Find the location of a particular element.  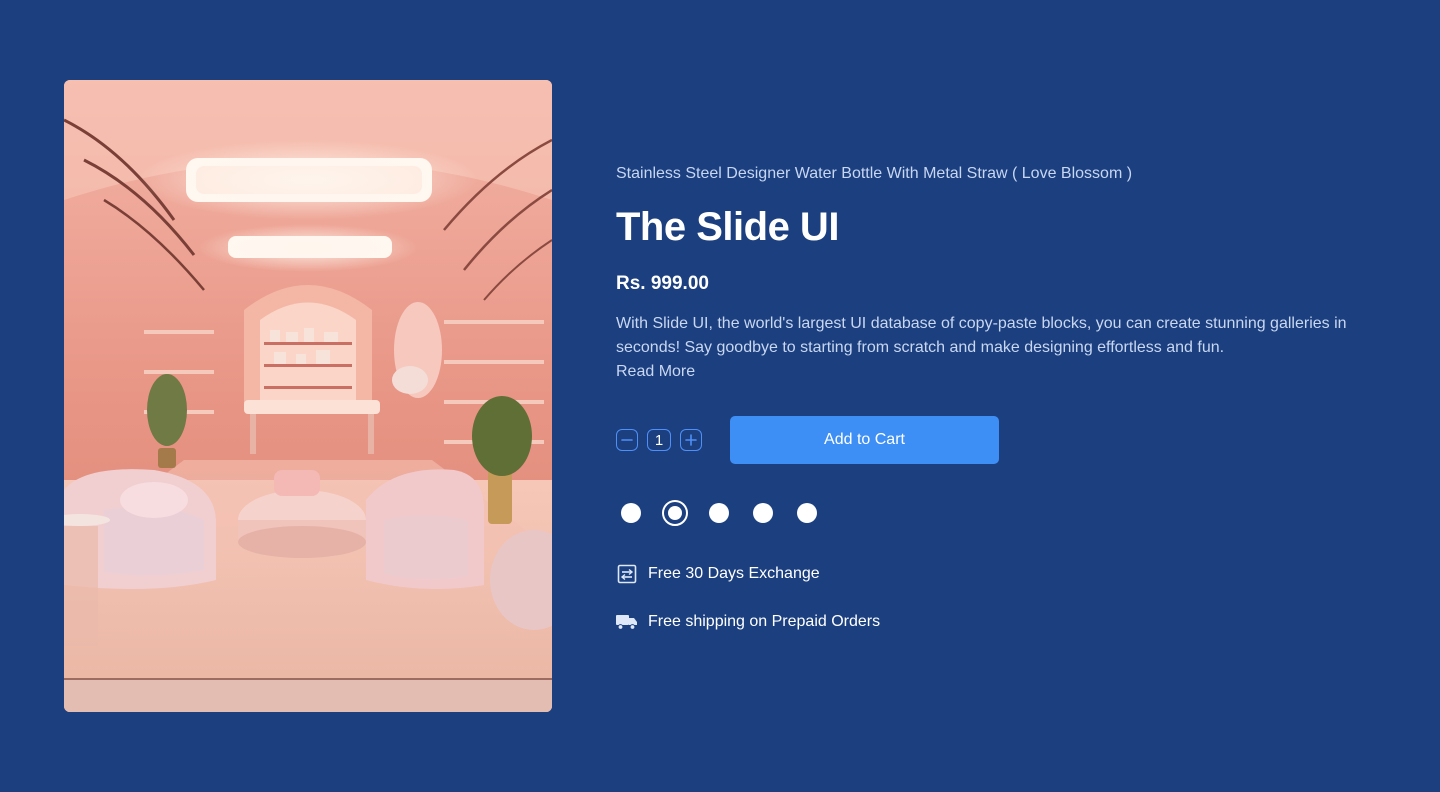

quantity-value: 1 is located at coordinates (659, 440).